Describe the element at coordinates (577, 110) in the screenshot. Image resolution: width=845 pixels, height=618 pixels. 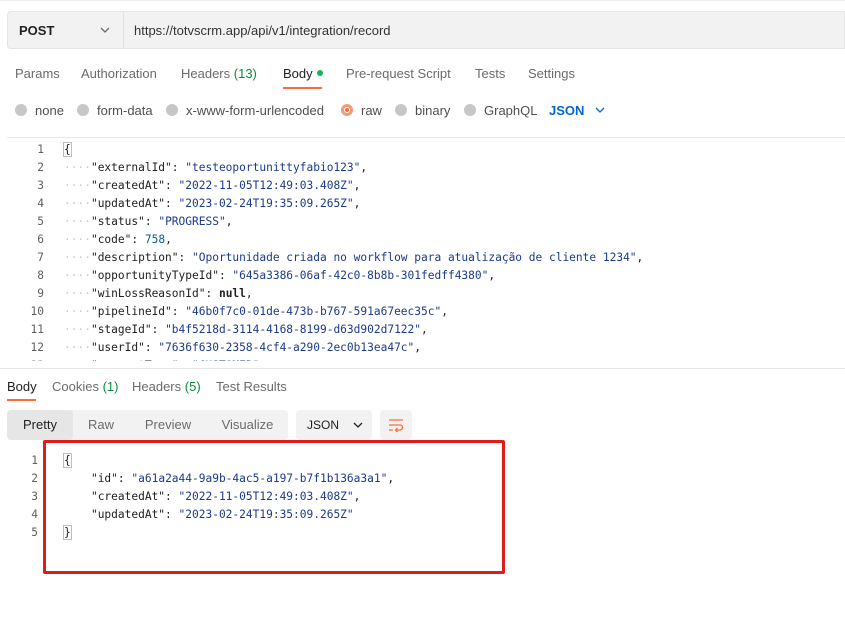
I see `body-format-select: JSON` at that location.